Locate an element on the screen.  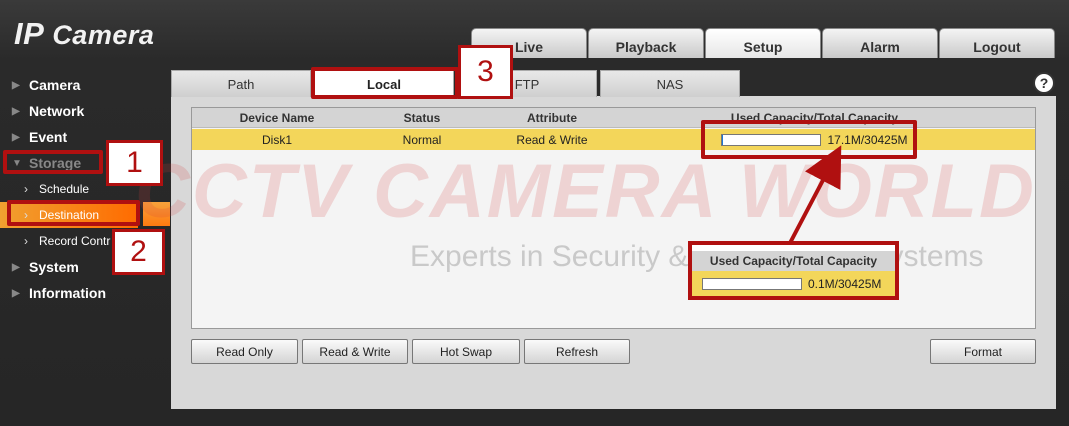
sidebar-item-label: Network is located at coordinates (57, 111).